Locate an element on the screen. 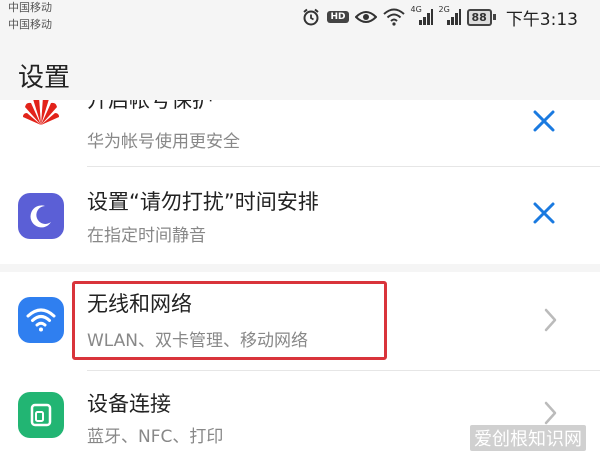 The image size is (600, 459). page-title: 设置 is located at coordinates (44, 78).